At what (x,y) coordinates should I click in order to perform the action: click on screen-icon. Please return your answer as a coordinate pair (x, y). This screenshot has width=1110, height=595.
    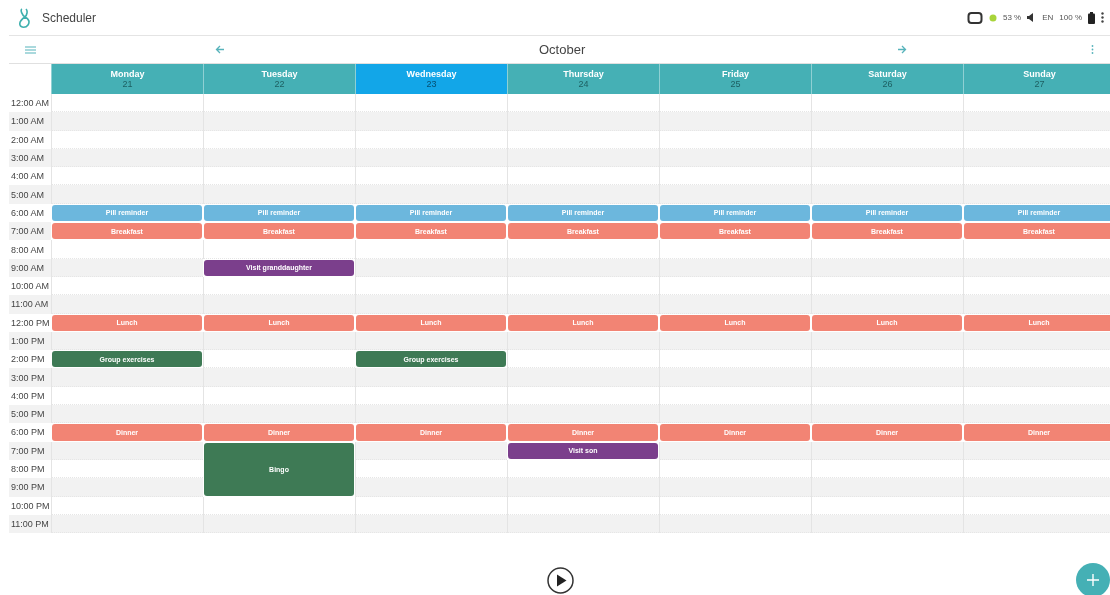
    Looking at the image, I should click on (974, 17).